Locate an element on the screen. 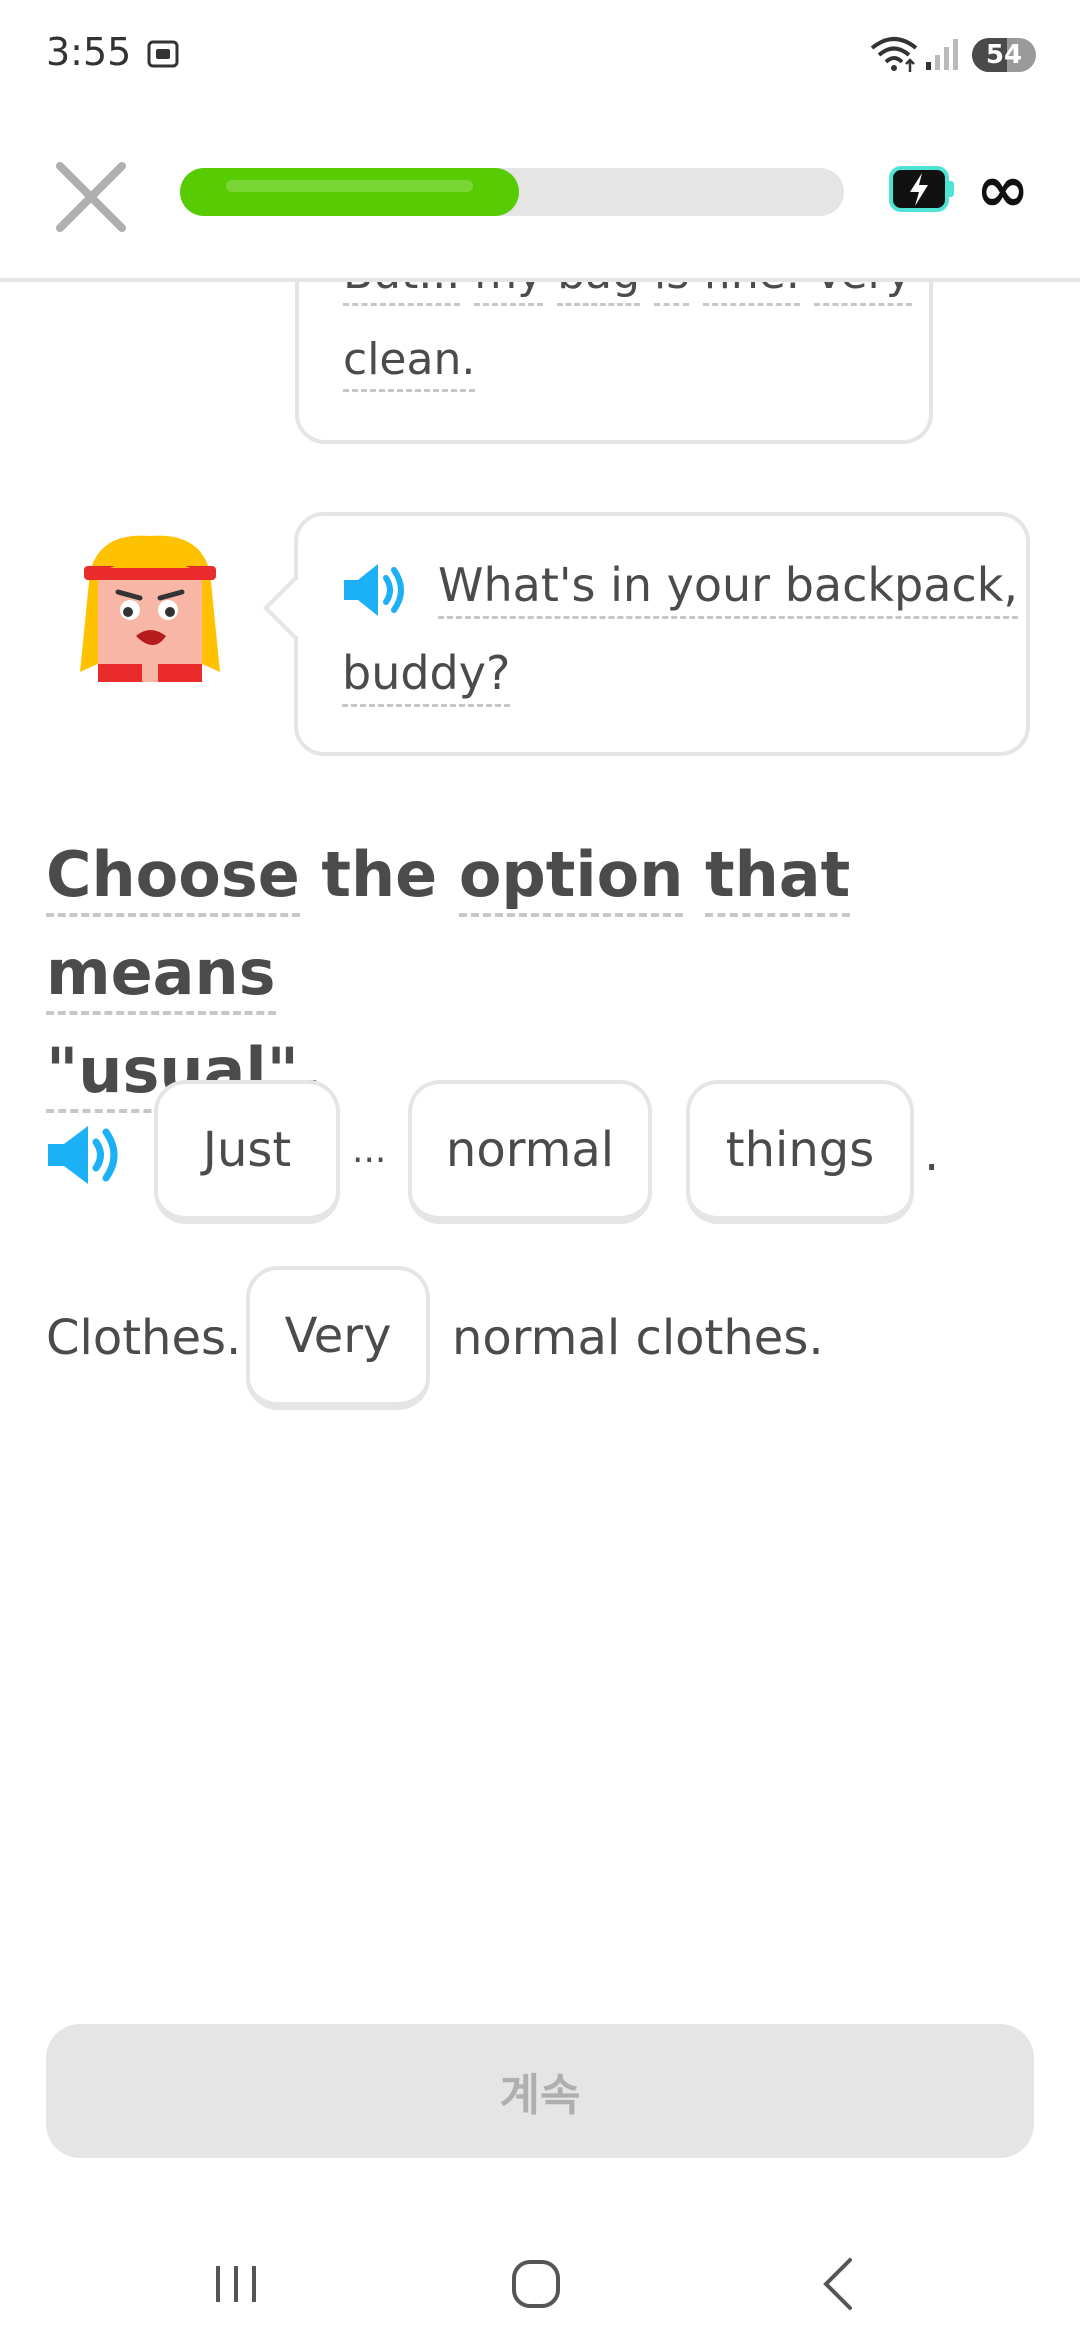 Image resolution: width=1080 pixels, height=2340 pixels. hint-word: clean. is located at coordinates (409, 363).